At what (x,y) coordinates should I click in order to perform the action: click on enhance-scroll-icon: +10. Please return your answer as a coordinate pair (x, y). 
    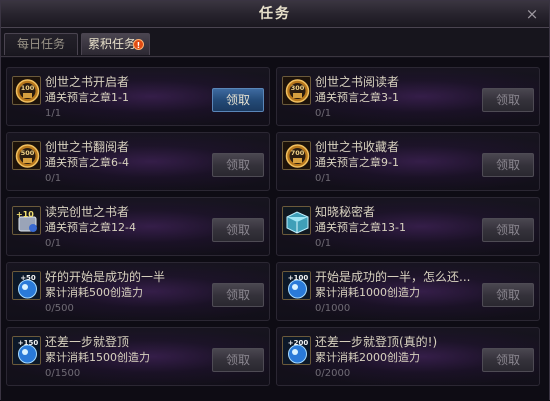
    Looking at the image, I should click on (26, 220).